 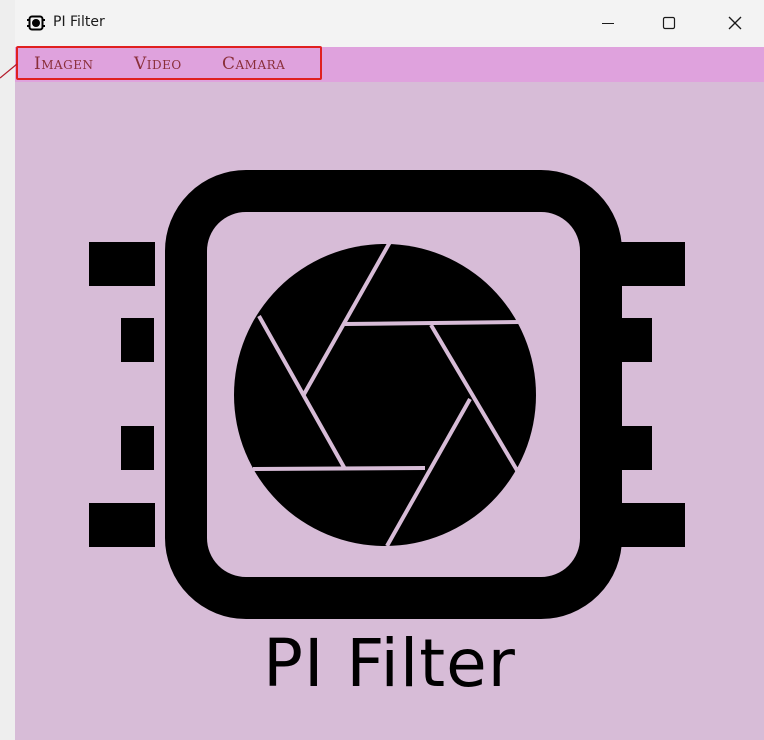 I want to click on maximize-icon, so click(x=669, y=23).